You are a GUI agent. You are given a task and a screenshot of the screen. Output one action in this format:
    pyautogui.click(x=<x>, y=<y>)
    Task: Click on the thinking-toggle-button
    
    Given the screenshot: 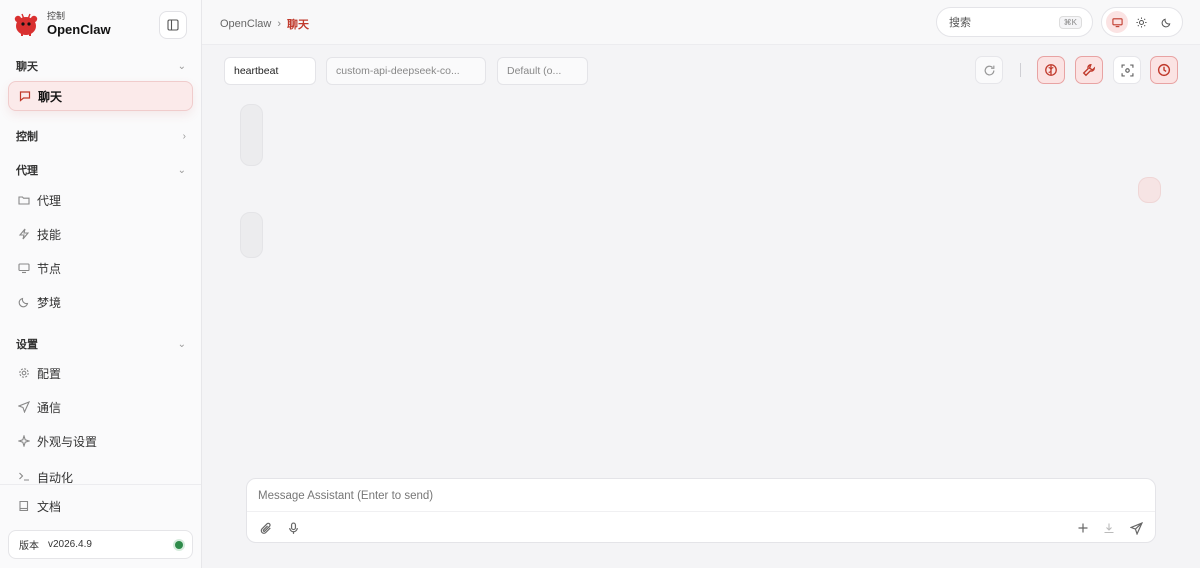 What is the action you would take?
    pyautogui.click(x=1051, y=70)
    